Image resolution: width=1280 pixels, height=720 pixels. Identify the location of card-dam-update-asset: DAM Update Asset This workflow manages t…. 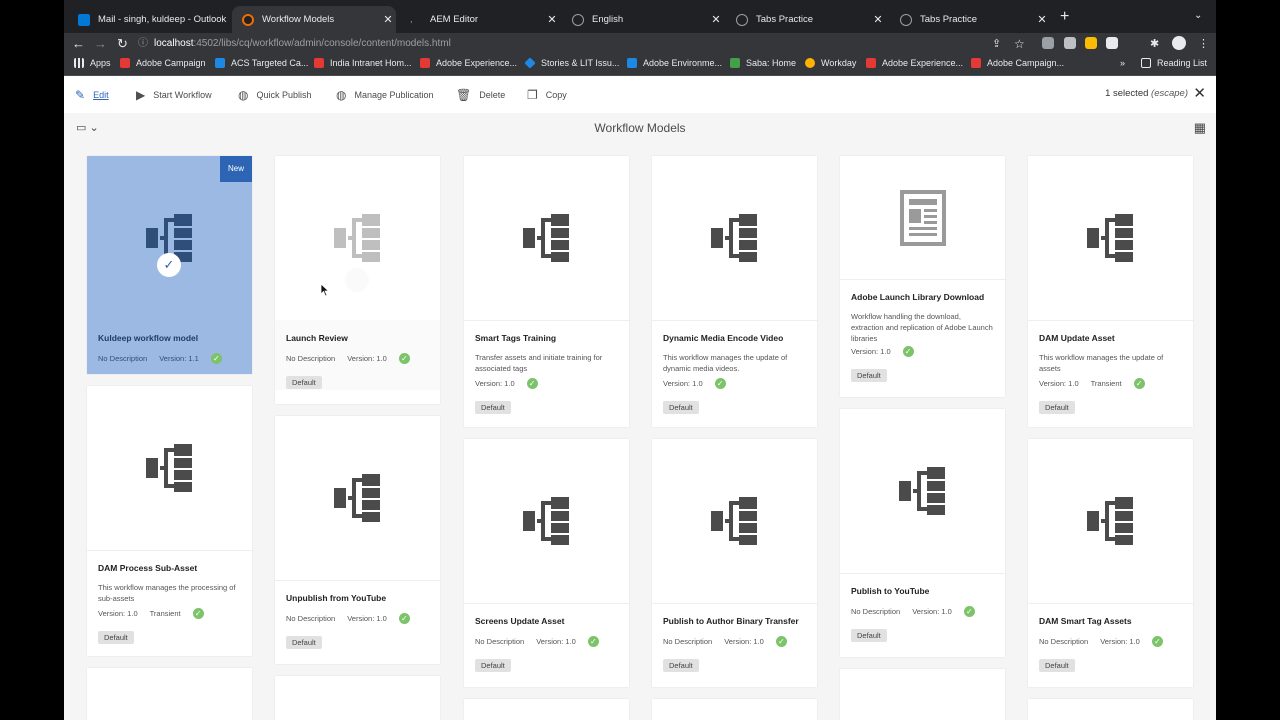
(1110, 291).